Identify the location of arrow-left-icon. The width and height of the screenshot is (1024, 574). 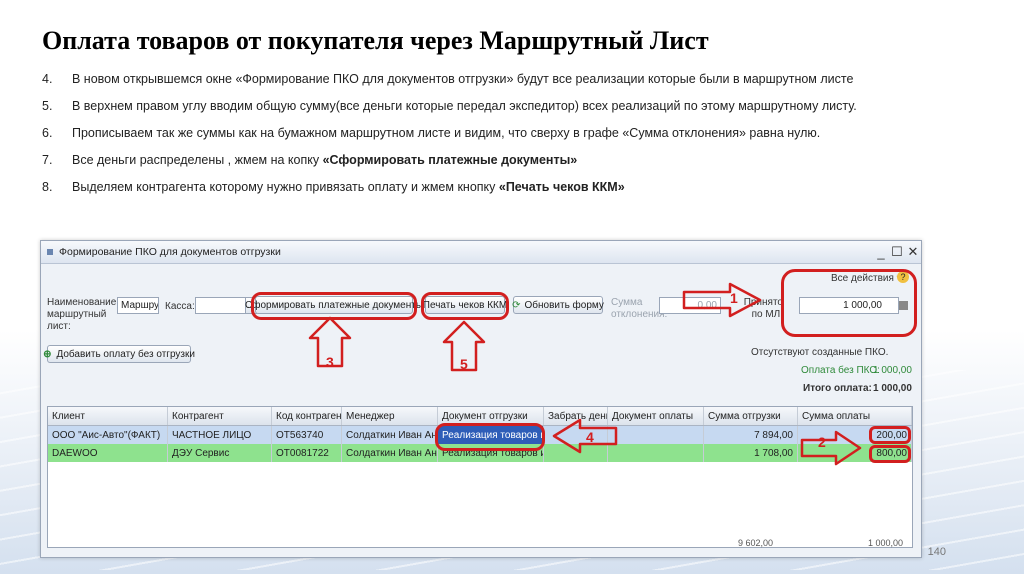
(585, 436).